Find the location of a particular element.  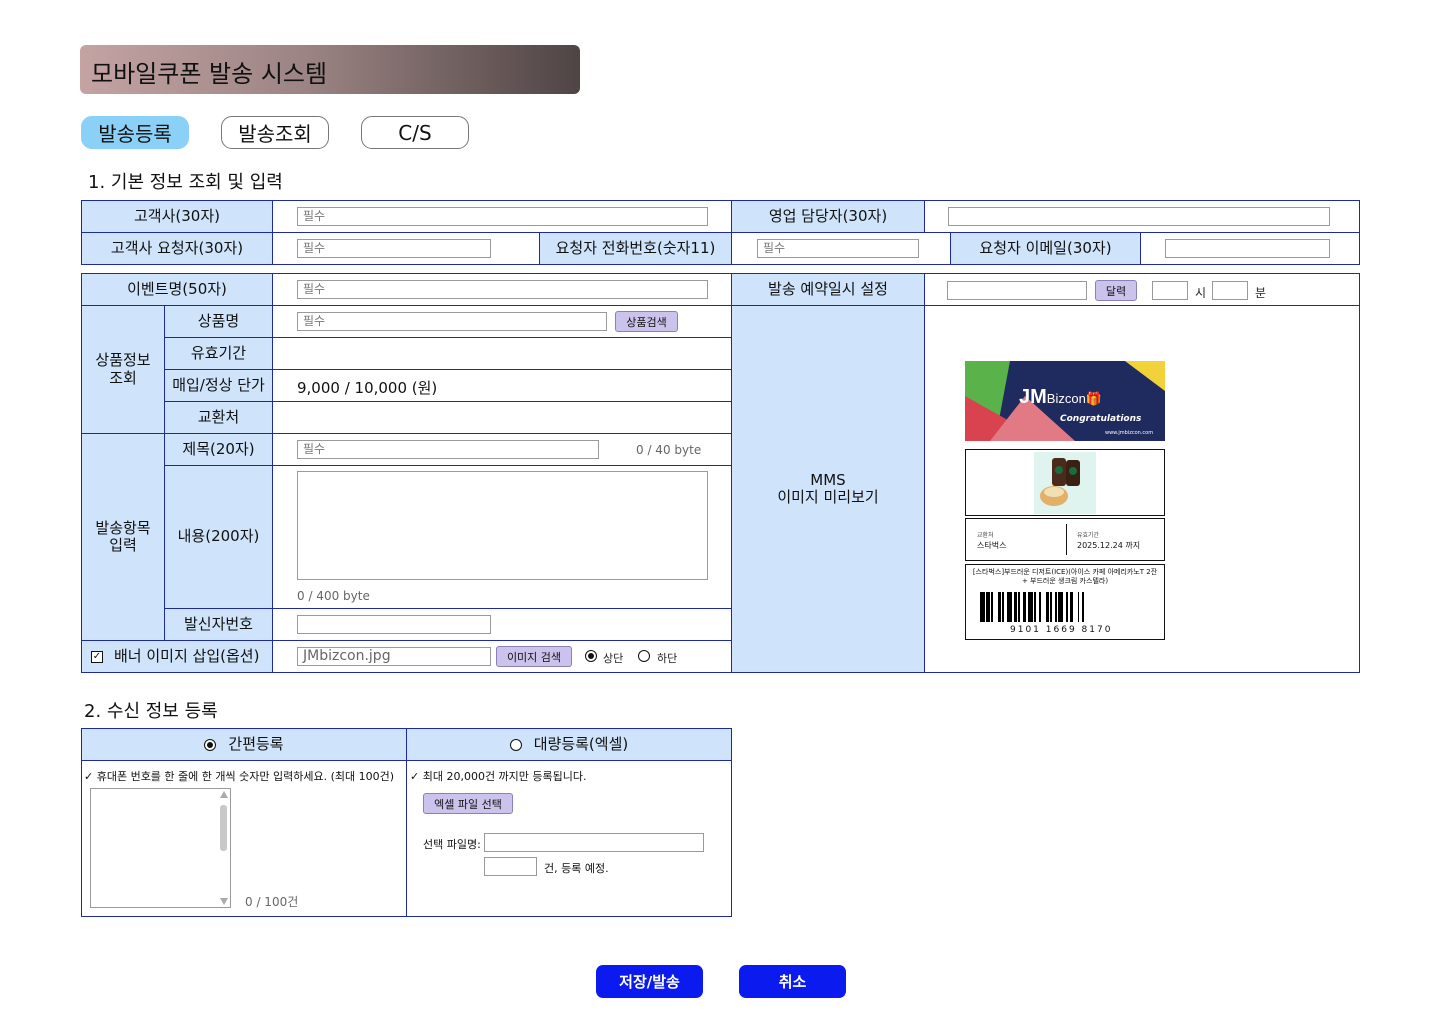

schedule-label: 발송 예약일시 설정 is located at coordinates (828, 289).